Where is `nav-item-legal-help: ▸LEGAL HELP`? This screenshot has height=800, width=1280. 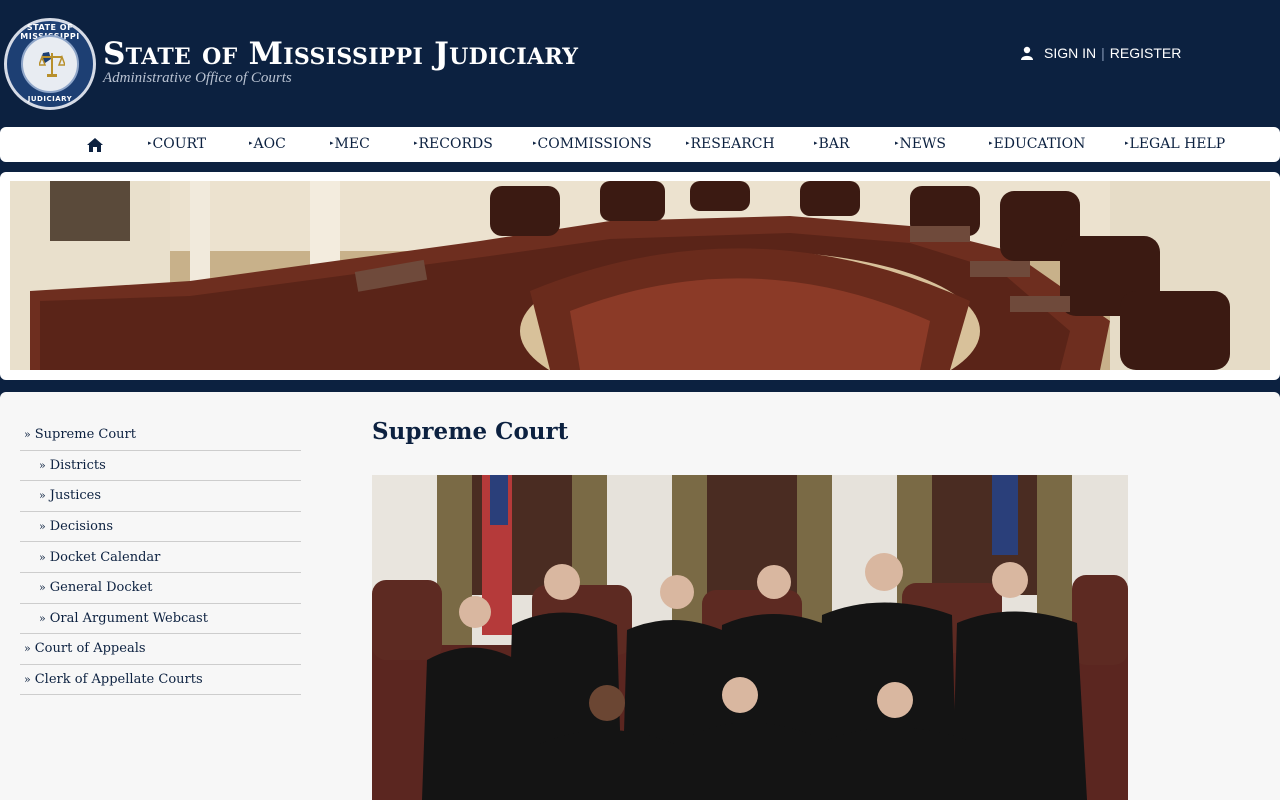
nav-item-legal-help: ▸LEGAL HELP is located at coordinates (1175, 144).